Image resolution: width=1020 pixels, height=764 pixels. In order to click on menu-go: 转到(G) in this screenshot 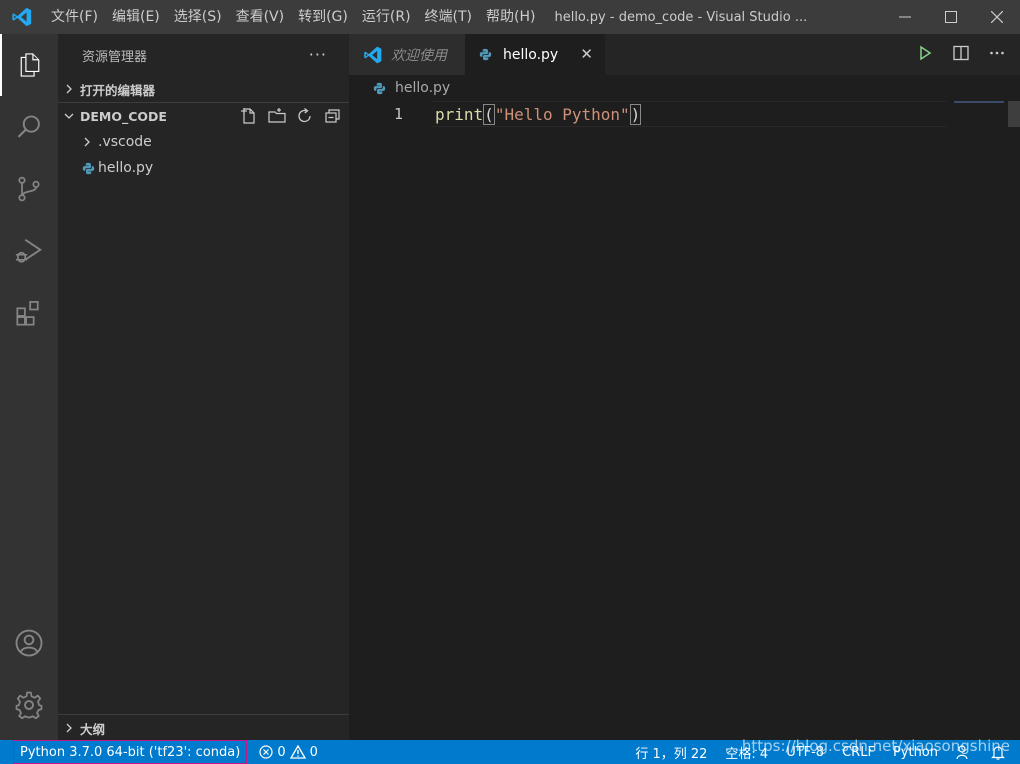, I will do `click(323, 17)`.